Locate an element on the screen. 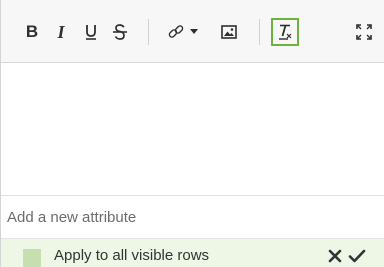 The width and height of the screenshot is (384, 267). check-icon is located at coordinates (357, 256).